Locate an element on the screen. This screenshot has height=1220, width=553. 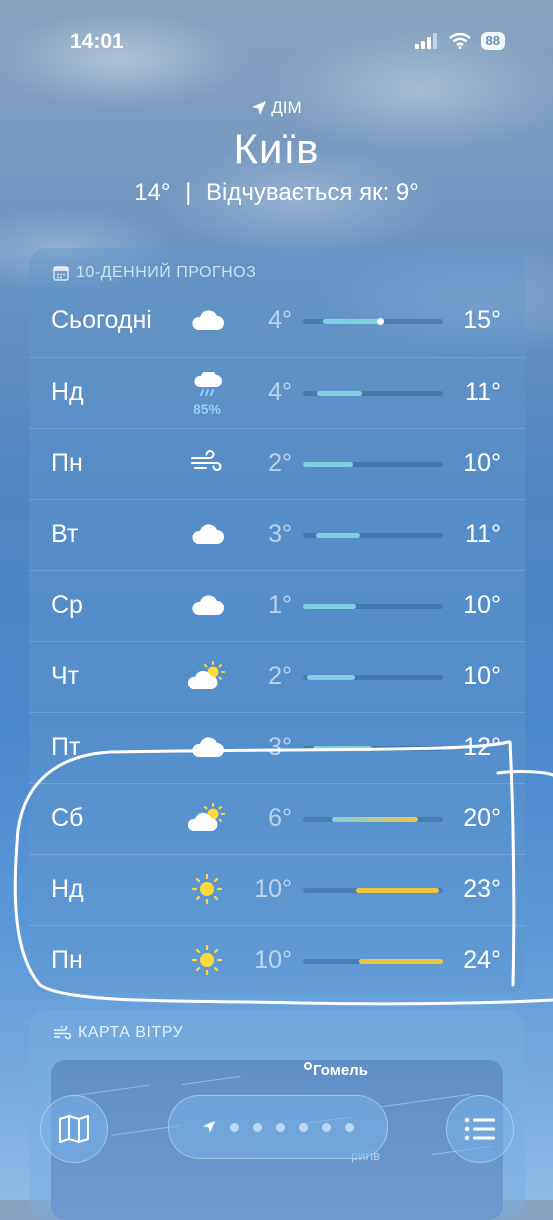
city-name: Київ is located at coordinates (276, 148).